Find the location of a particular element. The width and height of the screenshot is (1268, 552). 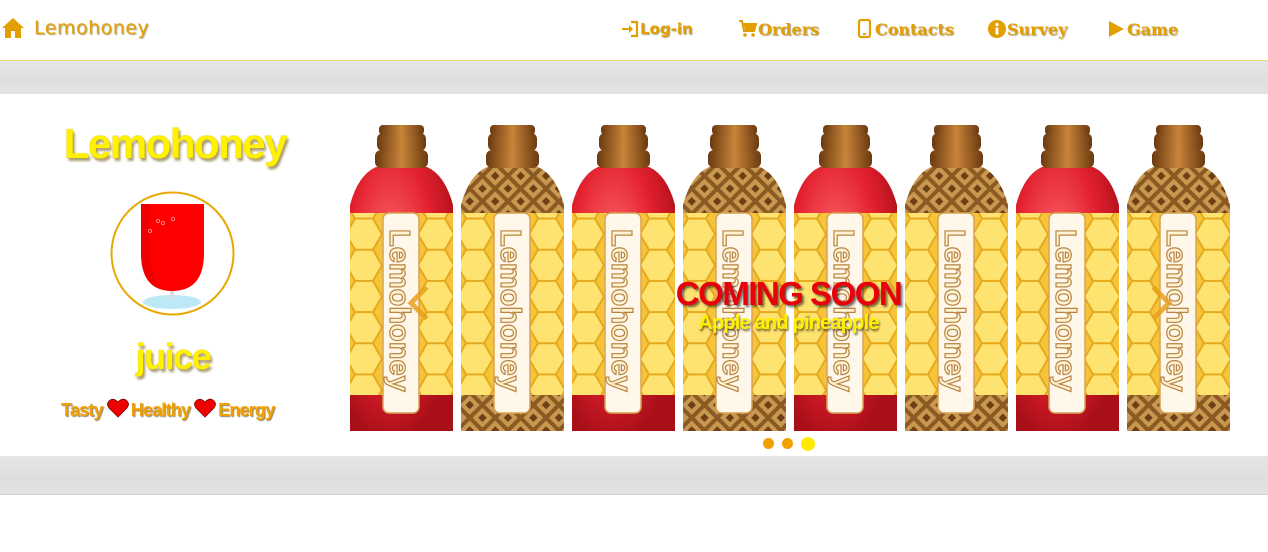

brand-name: Lemohoney is located at coordinates (92, 28).